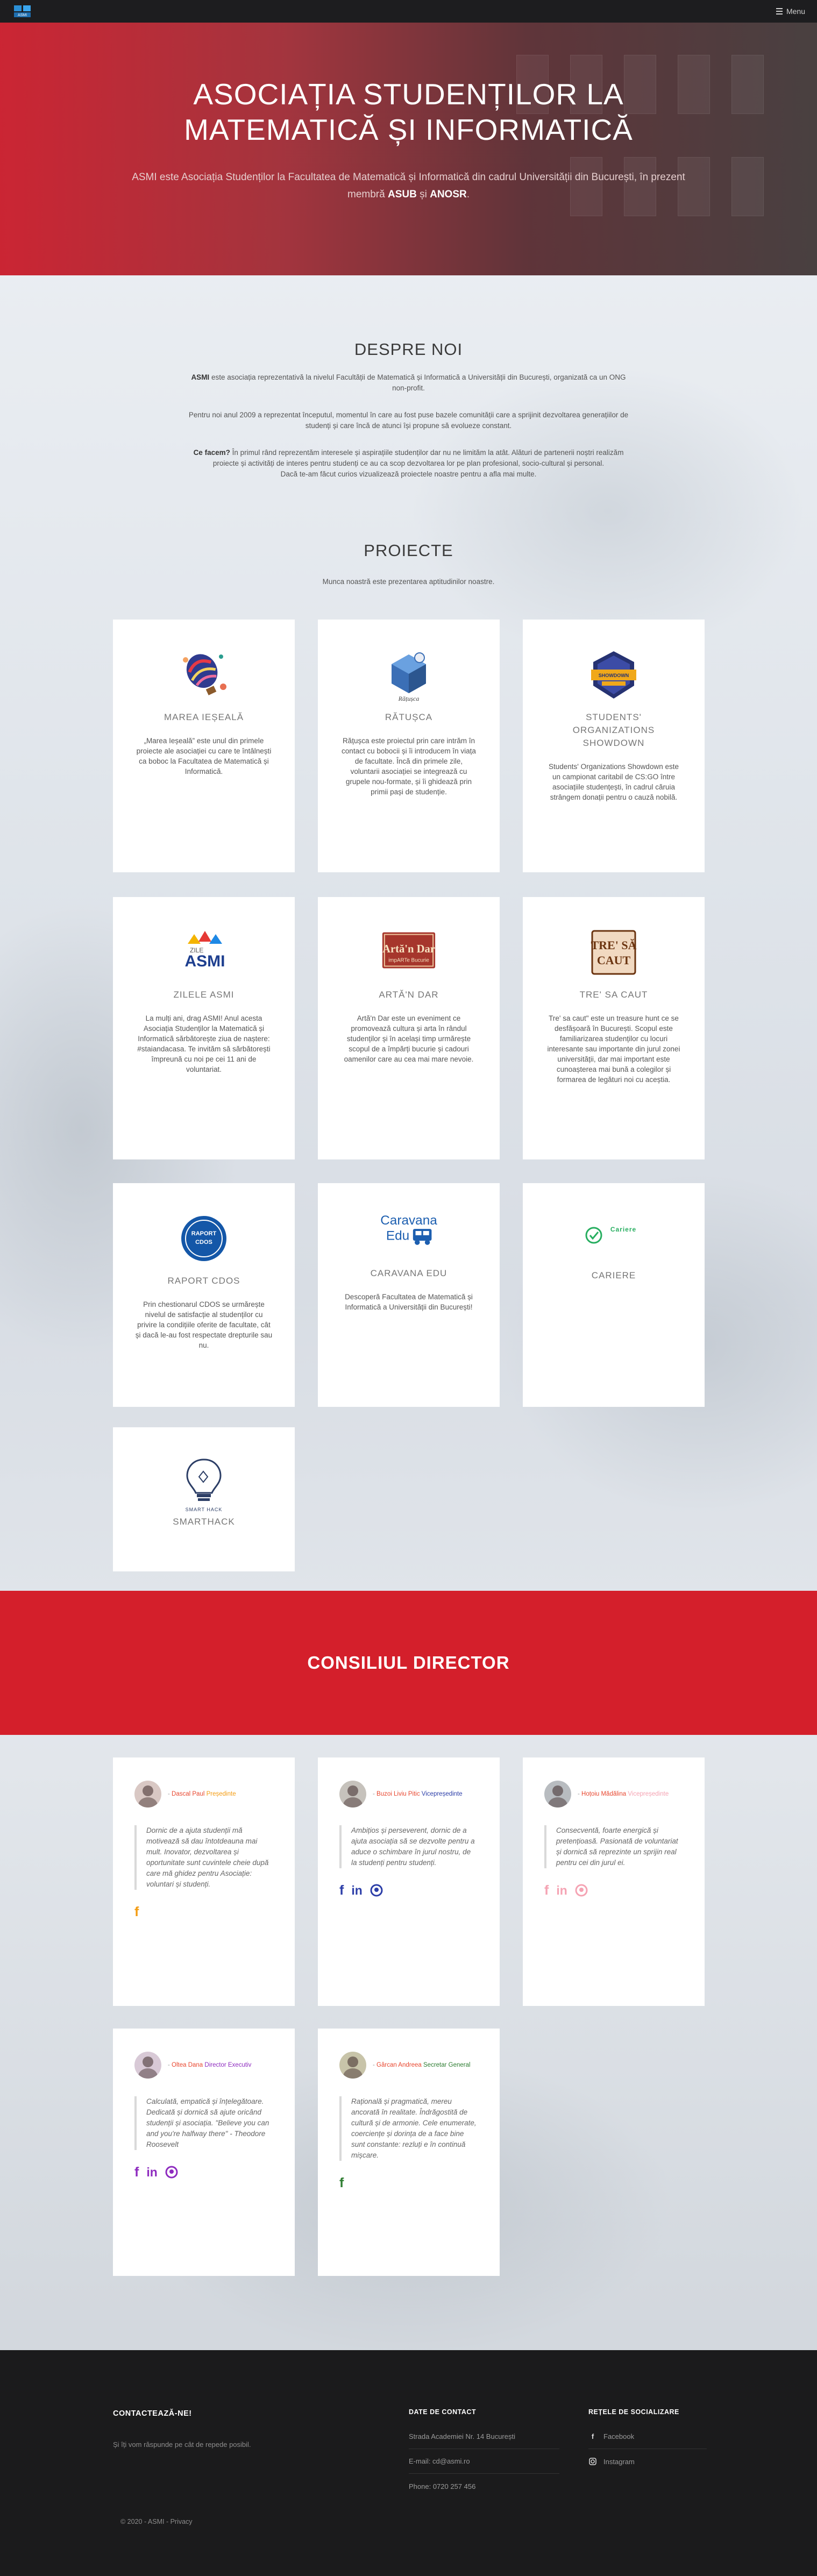  I want to click on svg-text: CAUT, so click(614, 960).